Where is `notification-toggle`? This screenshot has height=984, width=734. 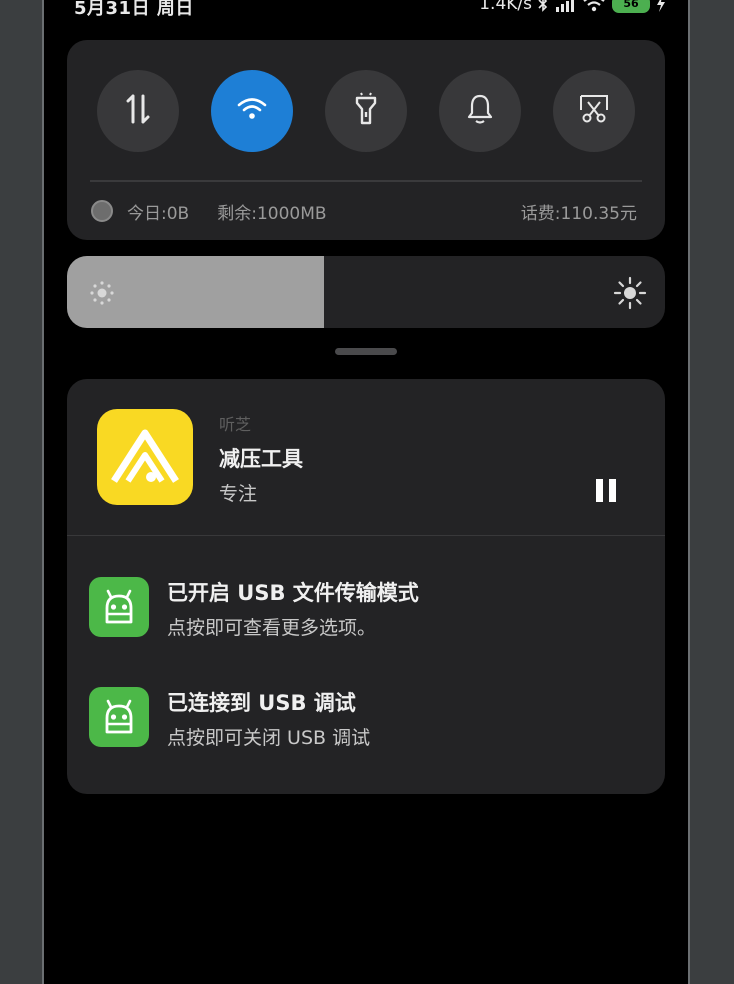 notification-toggle is located at coordinates (480, 111).